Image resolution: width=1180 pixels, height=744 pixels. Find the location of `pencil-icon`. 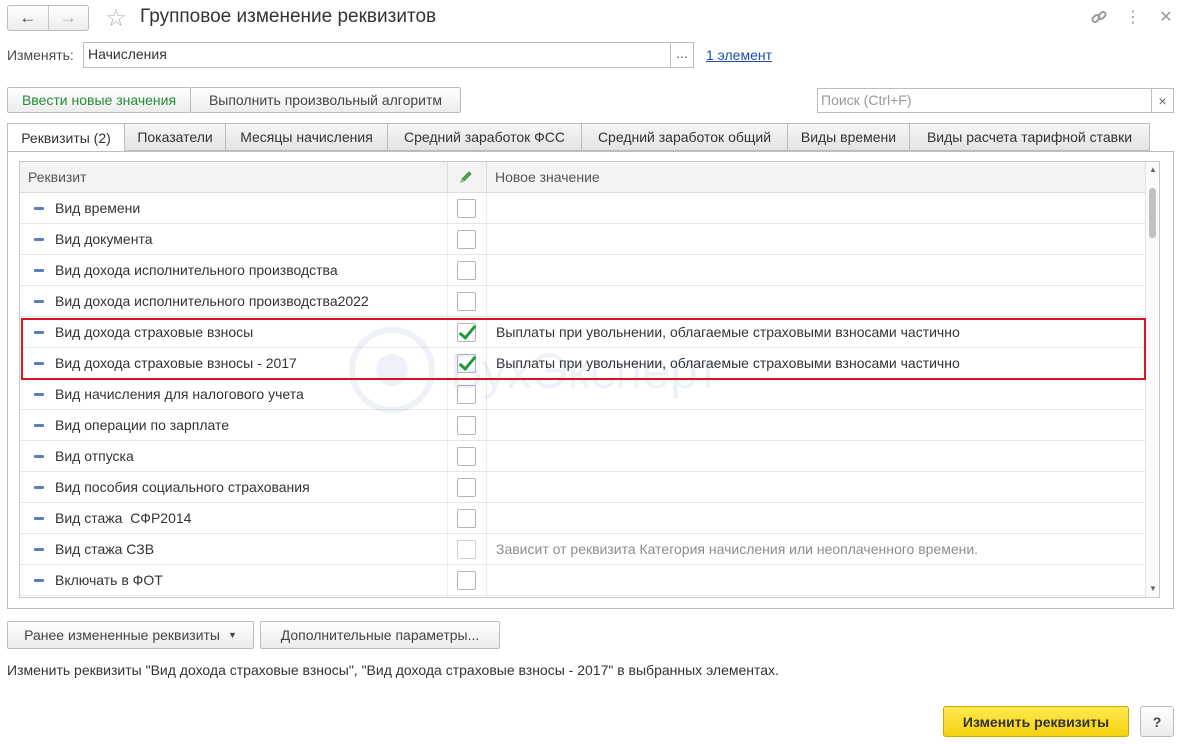

pencil-icon is located at coordinates (467, 177).